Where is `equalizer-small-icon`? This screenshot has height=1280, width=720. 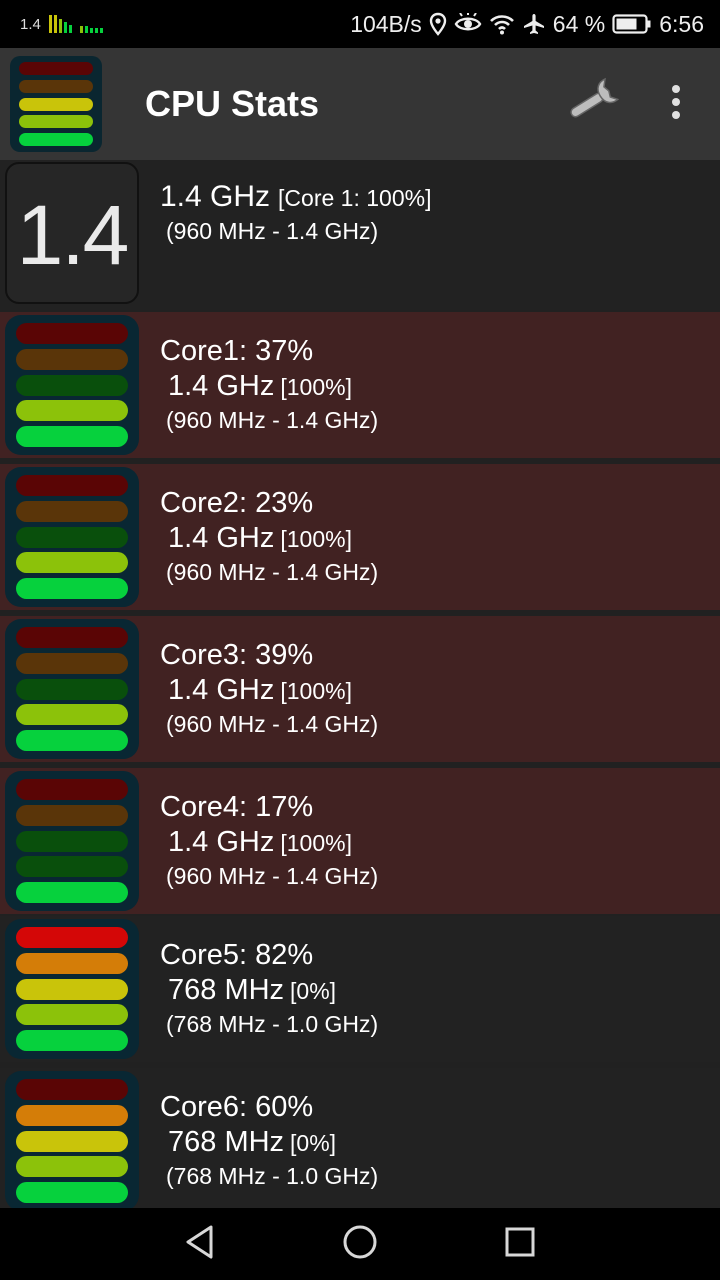 equalizer-small-icon is located at coordinates (91, 24).